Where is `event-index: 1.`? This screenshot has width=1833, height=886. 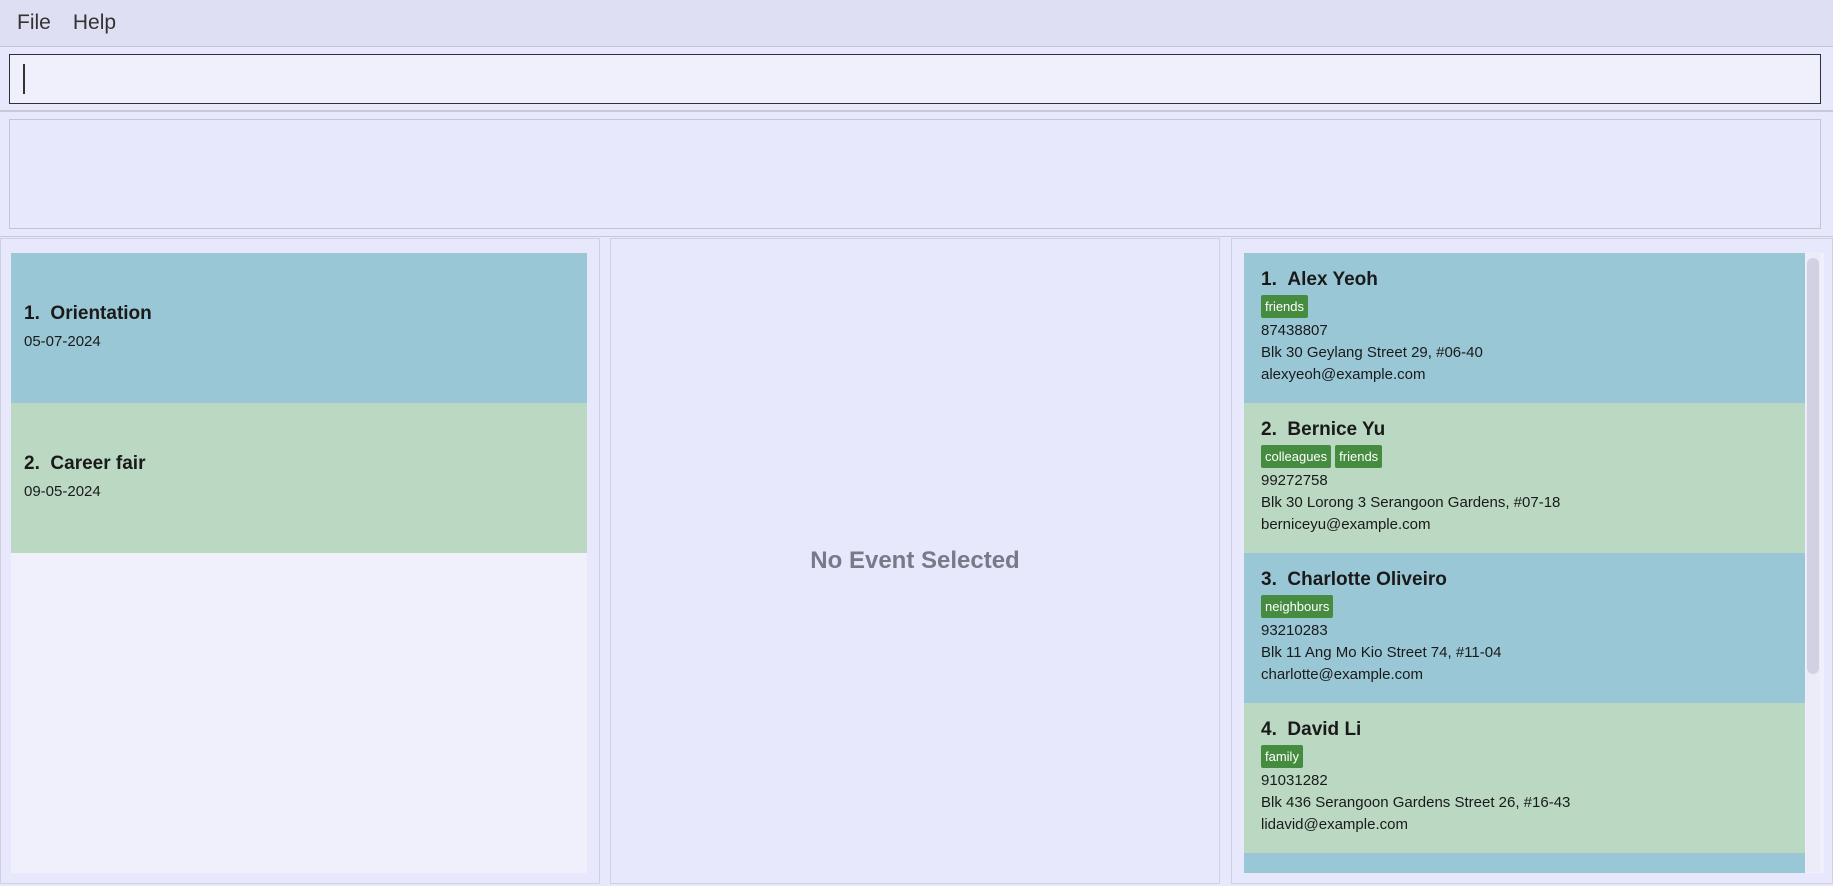
event-index: 1. is located at coordinates (32, 313).